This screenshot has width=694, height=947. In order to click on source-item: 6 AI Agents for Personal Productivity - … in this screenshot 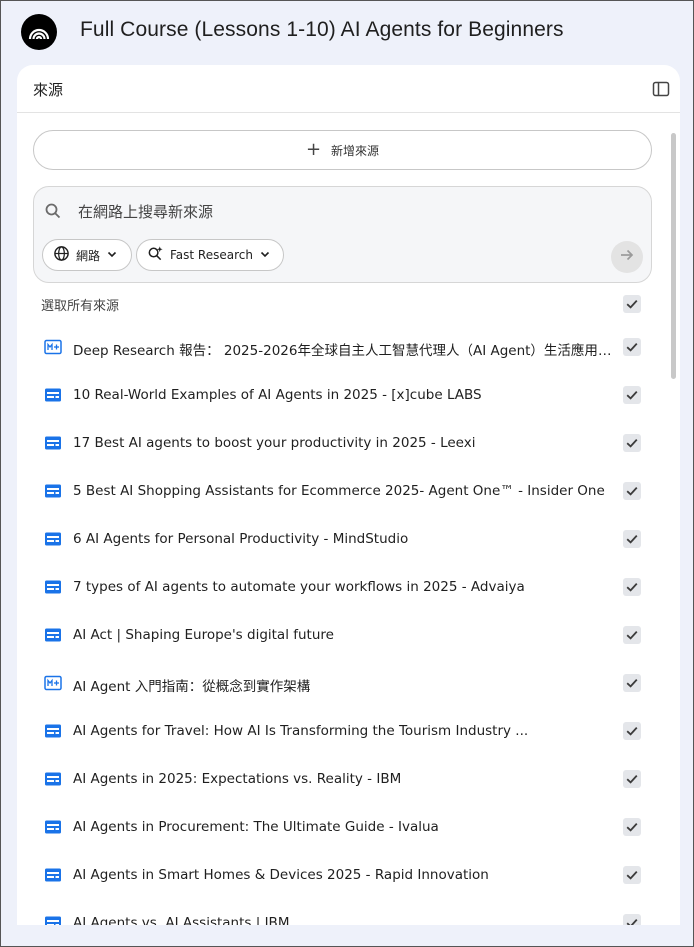, I will do `click(348, 541)`.